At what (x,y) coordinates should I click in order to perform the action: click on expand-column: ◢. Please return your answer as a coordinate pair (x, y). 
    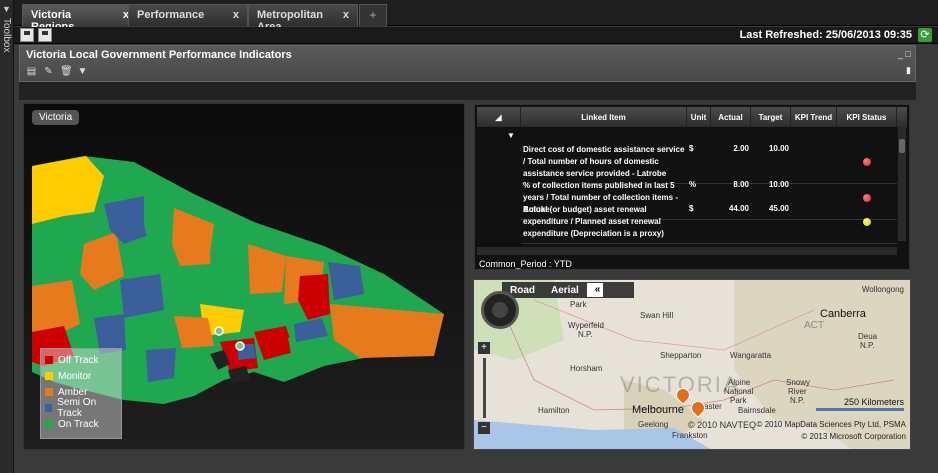
    Looking at the image, I should click on (499, 117).